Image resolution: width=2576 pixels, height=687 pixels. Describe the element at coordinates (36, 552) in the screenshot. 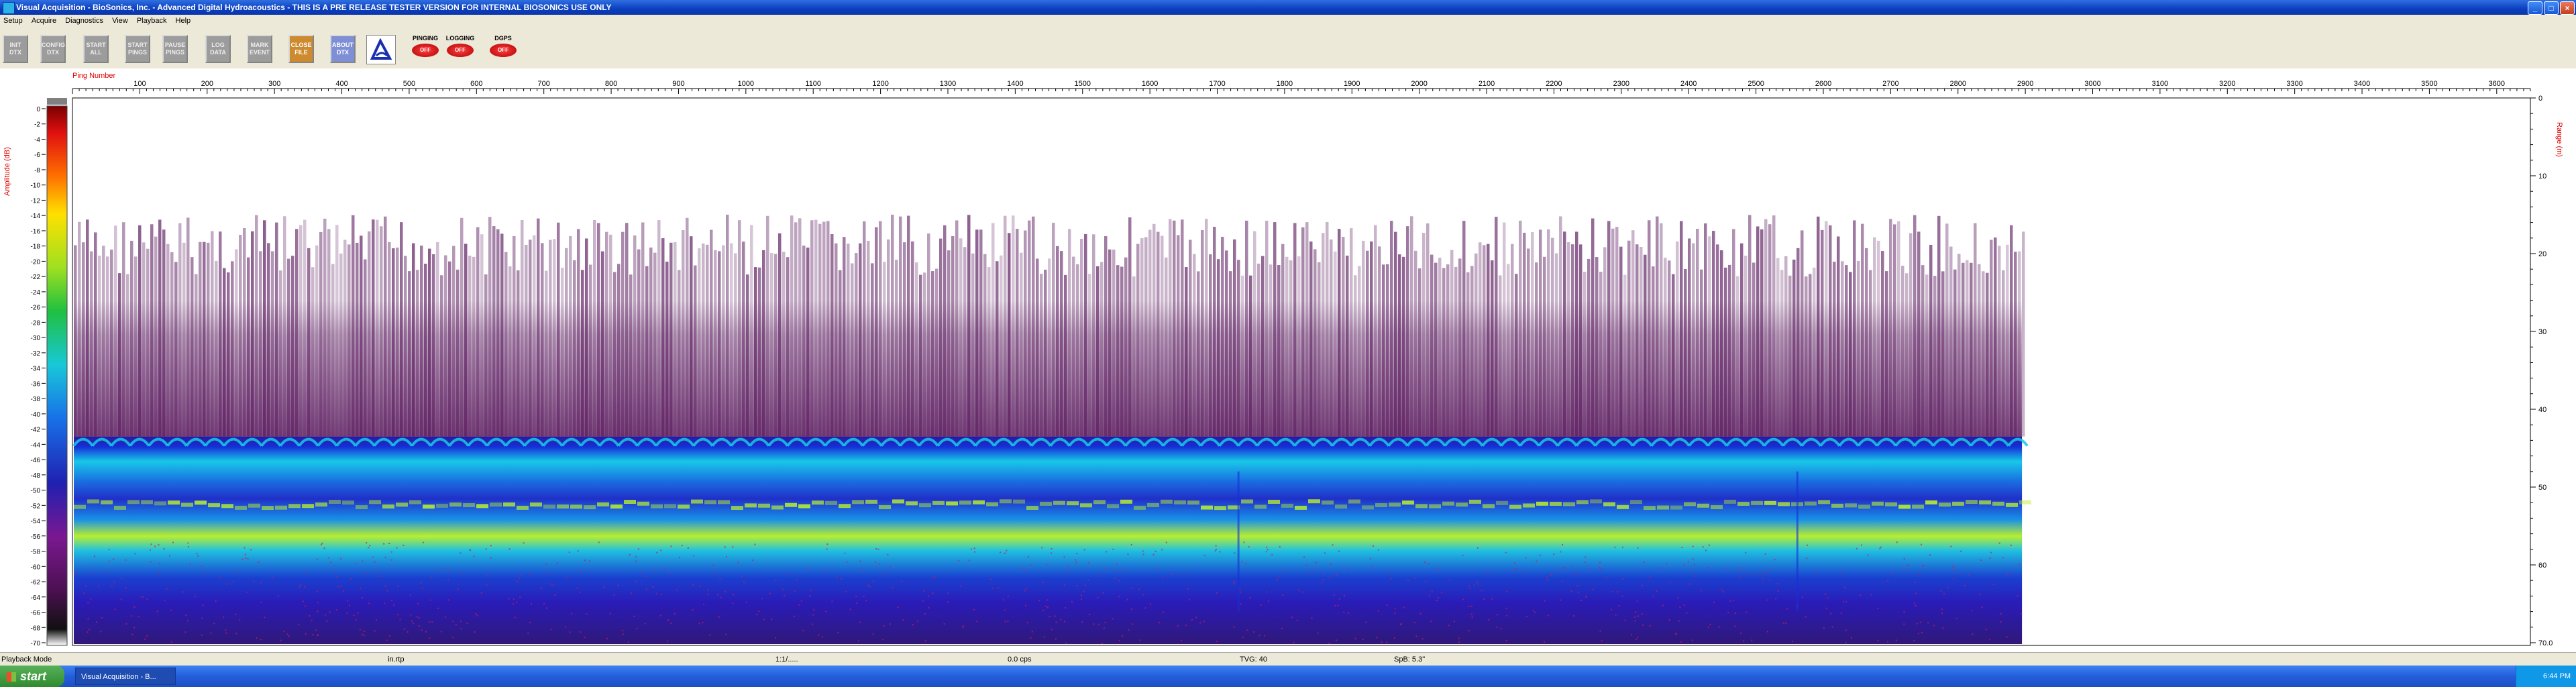

I see `amplitude-tick-label: -58` at that location.